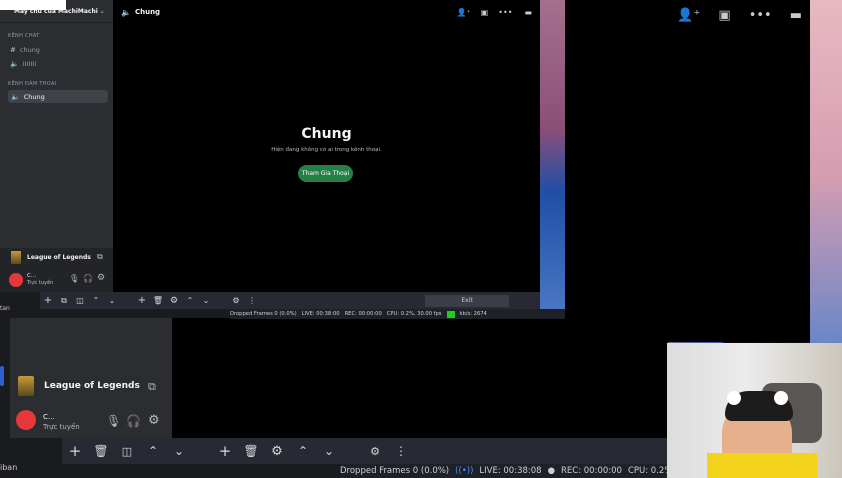 This screenshot has height=478, width=842. What do you see at coordinates (551, 471) in the screenshot?
I see `rec-icon: ●` at bounding box center [551, 471].